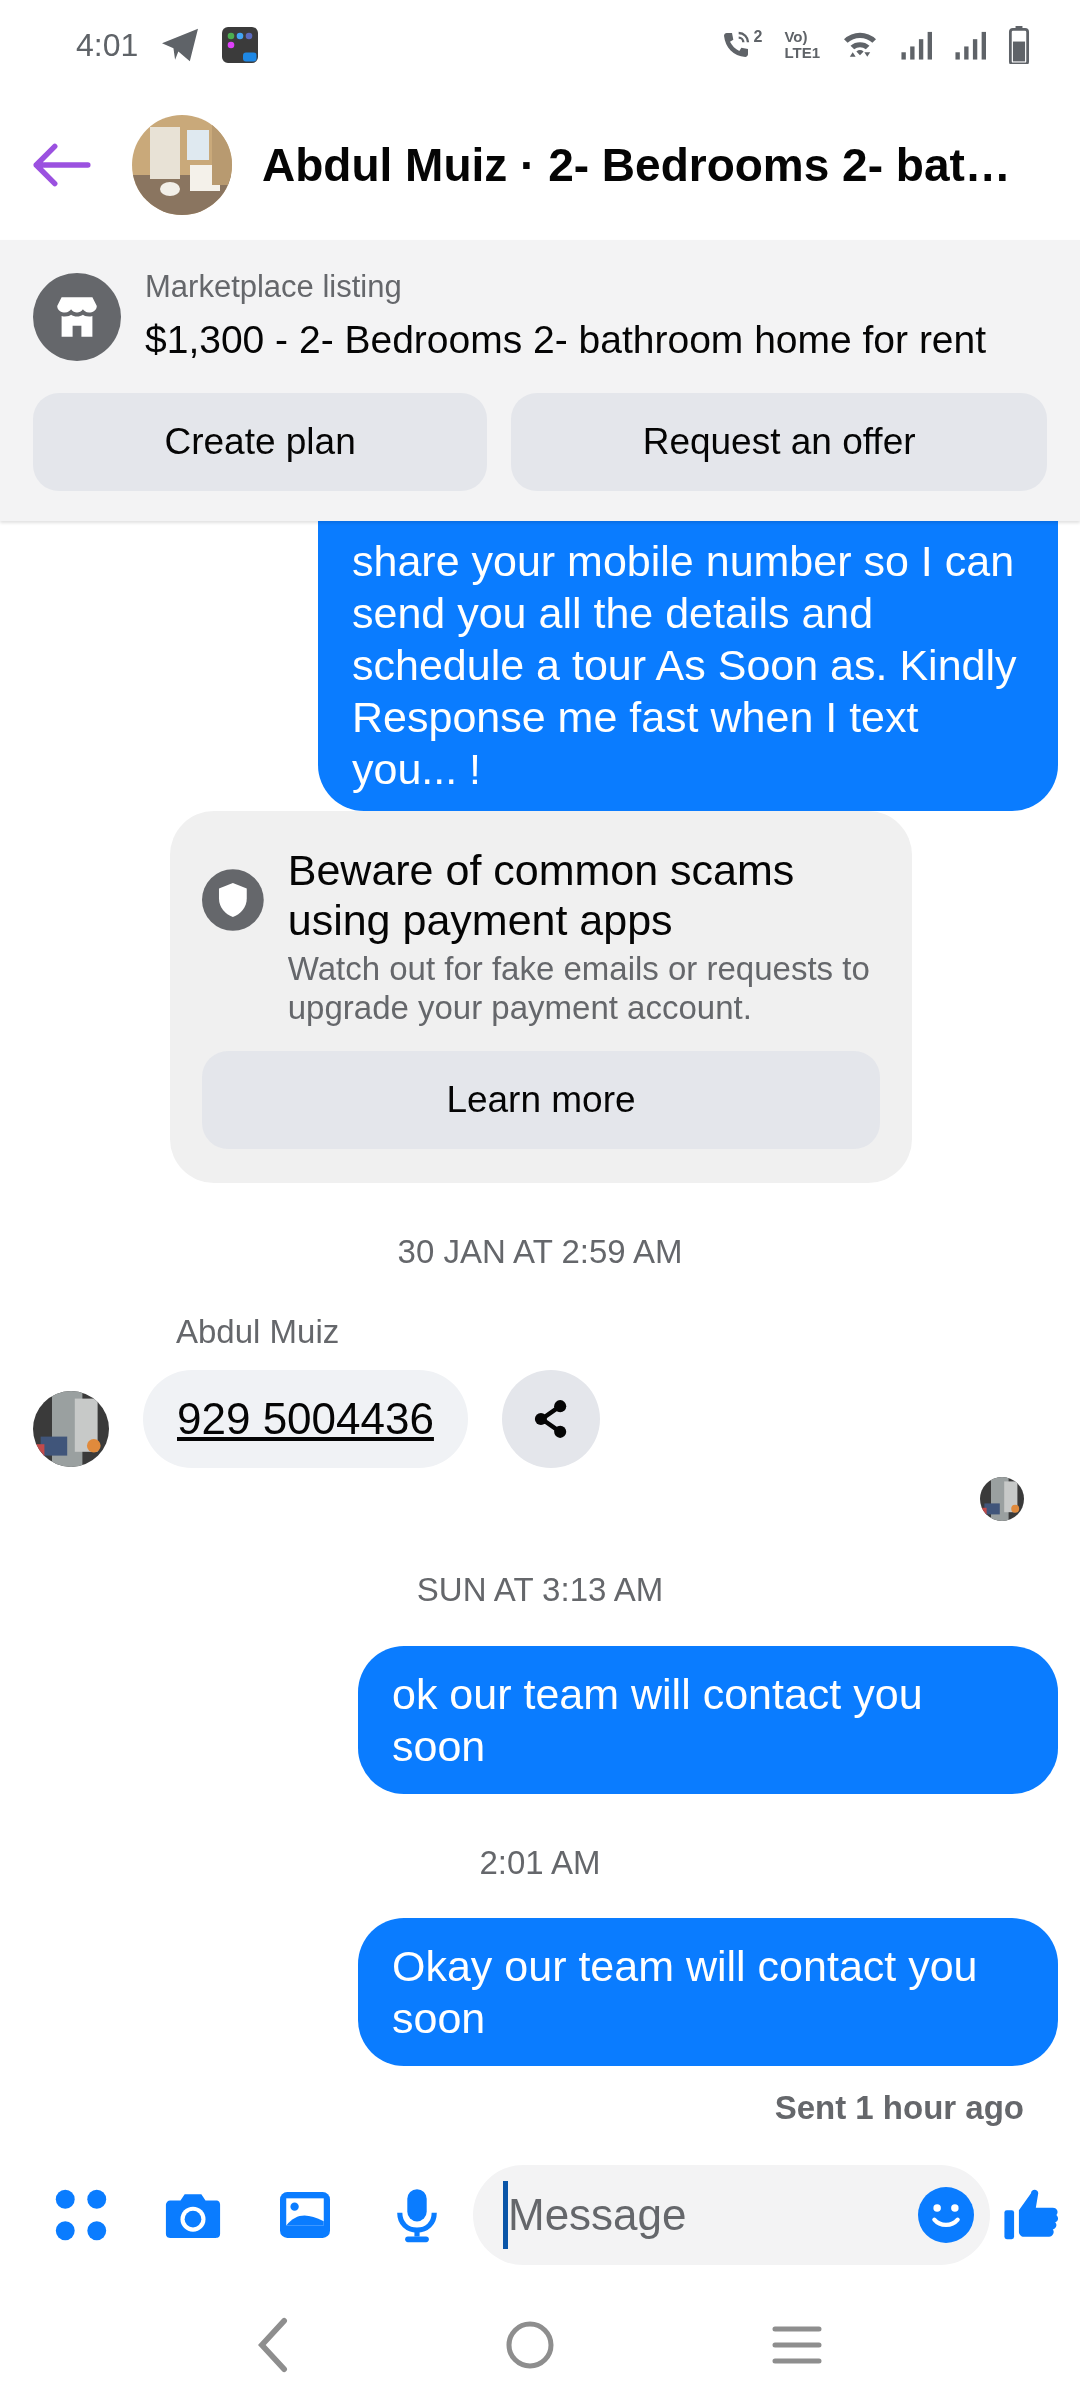 This screenshot has width=1080, height=2400. I want to click on create-plan-button: Create plan, so click(260, 442).